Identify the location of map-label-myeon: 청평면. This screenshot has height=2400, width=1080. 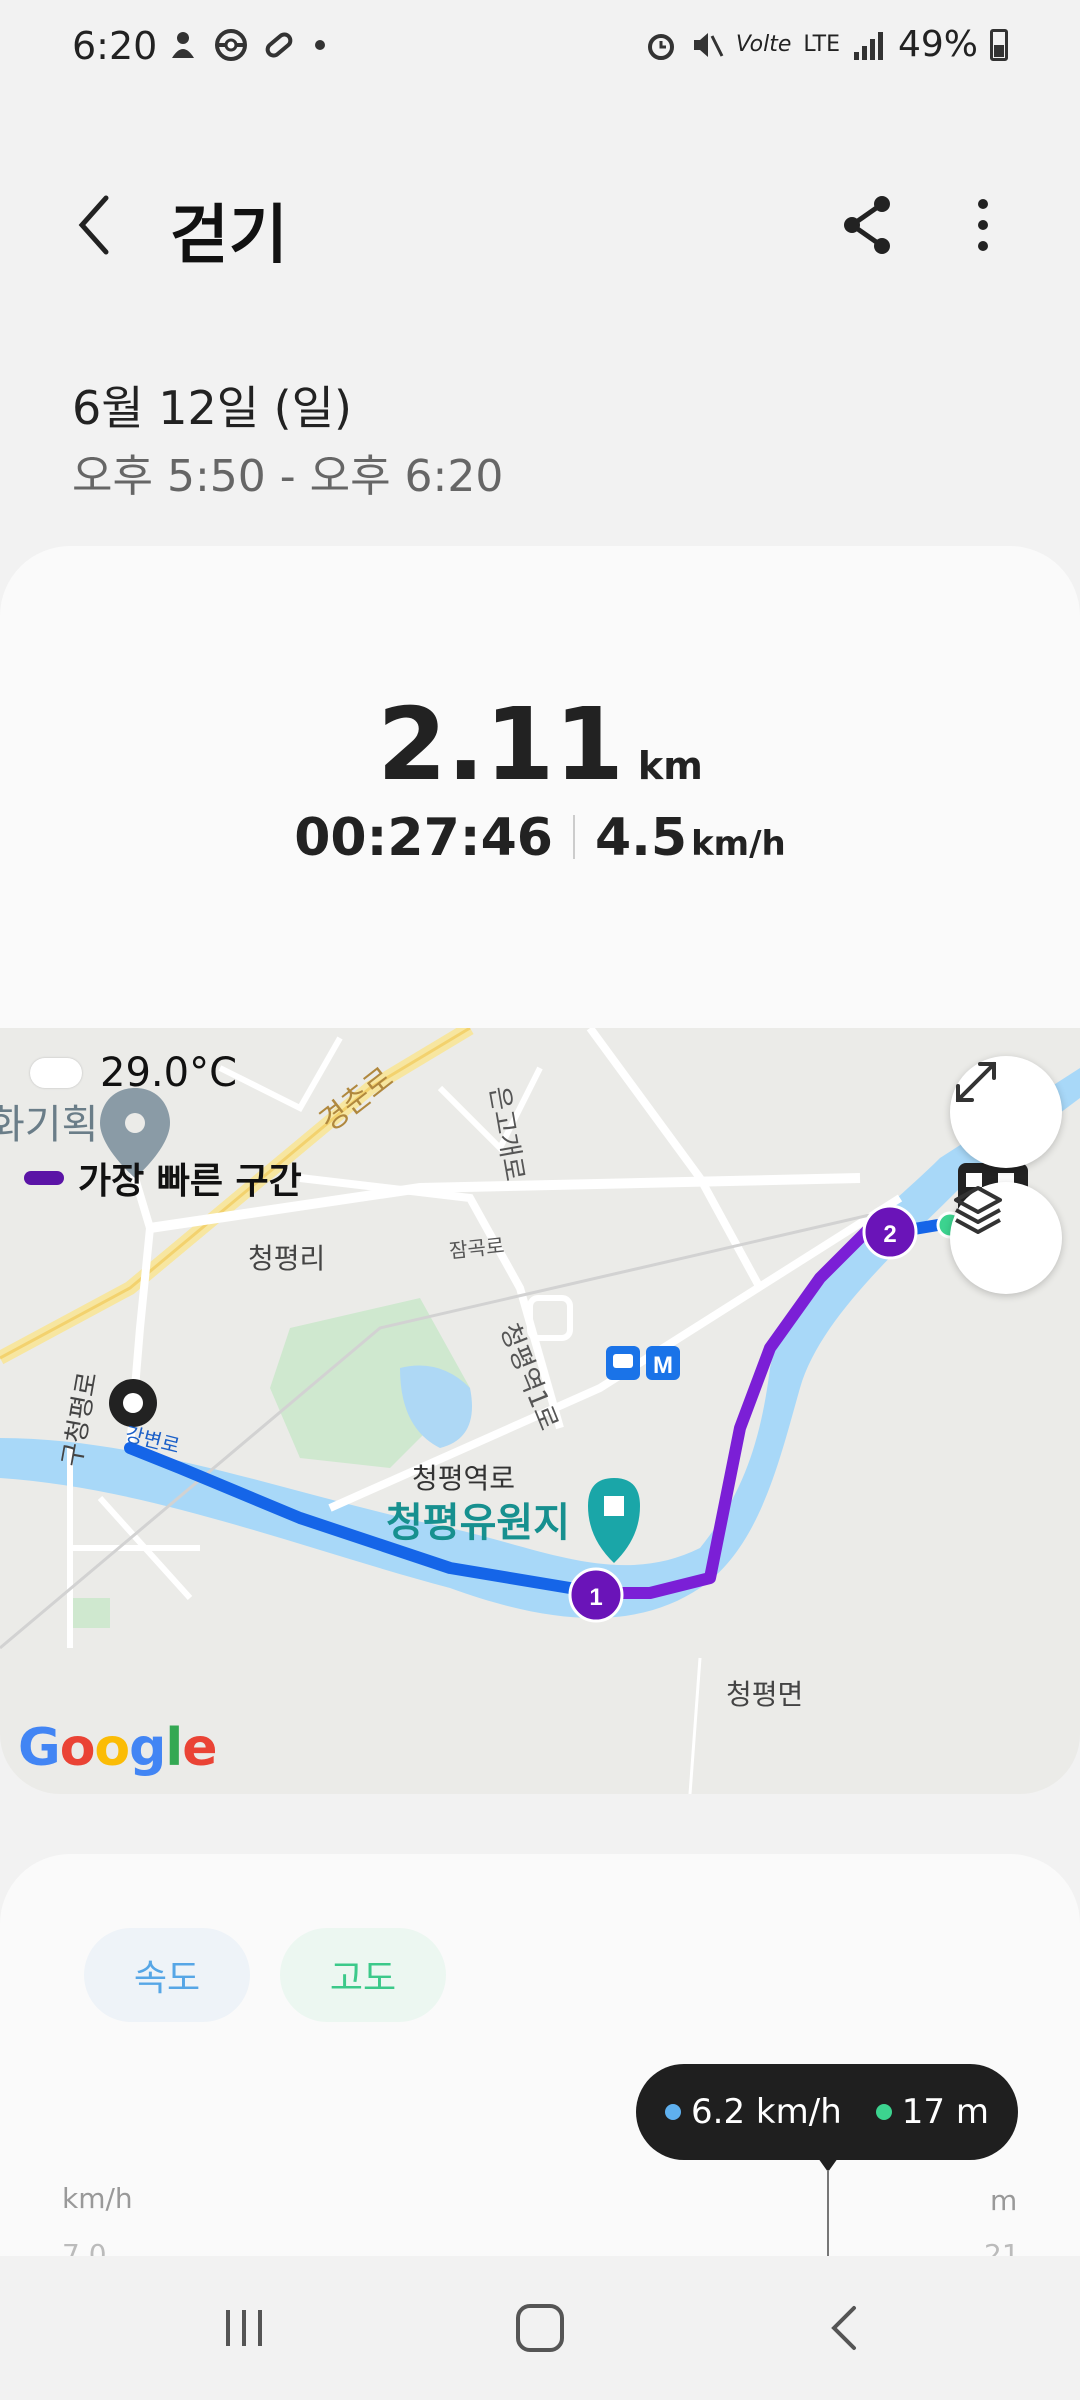
(764, 1694).